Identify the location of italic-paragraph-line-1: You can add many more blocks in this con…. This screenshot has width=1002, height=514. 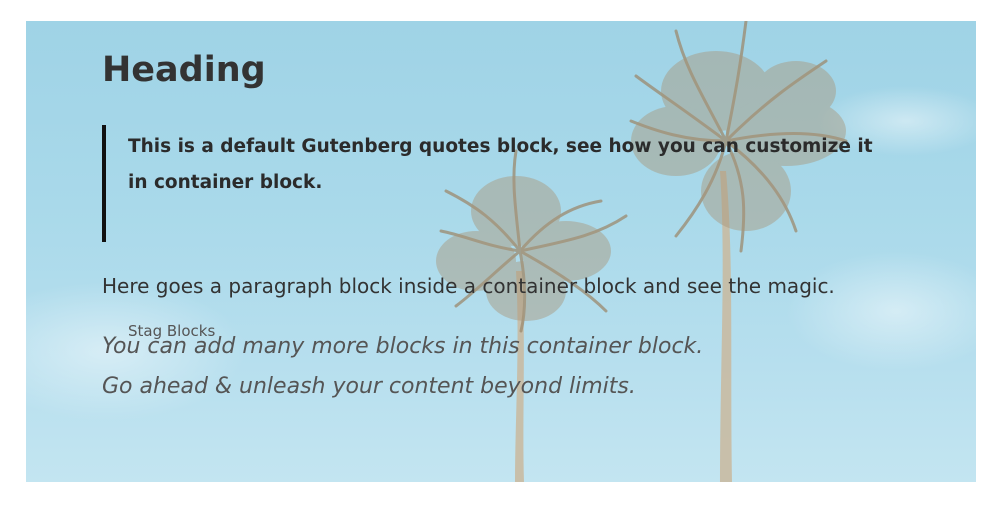
(403, 346).